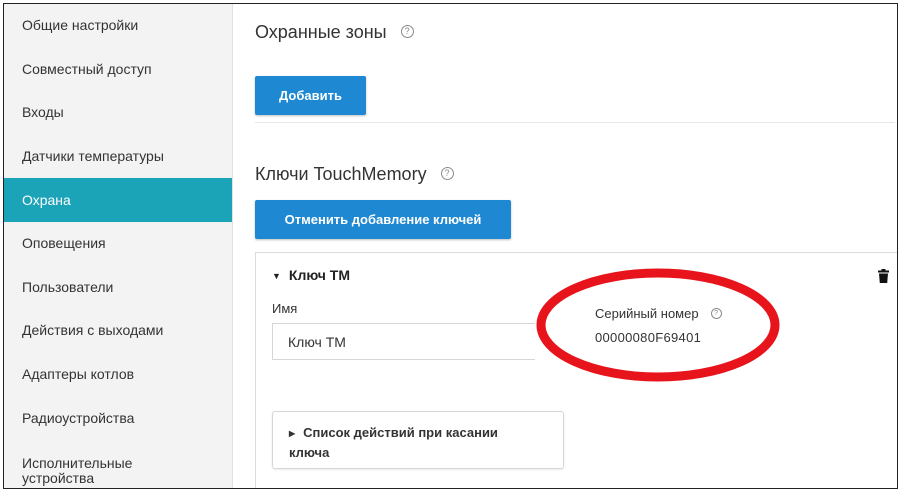  I want to click on sidebar-item-label: Пользователи, so click(68, 286).